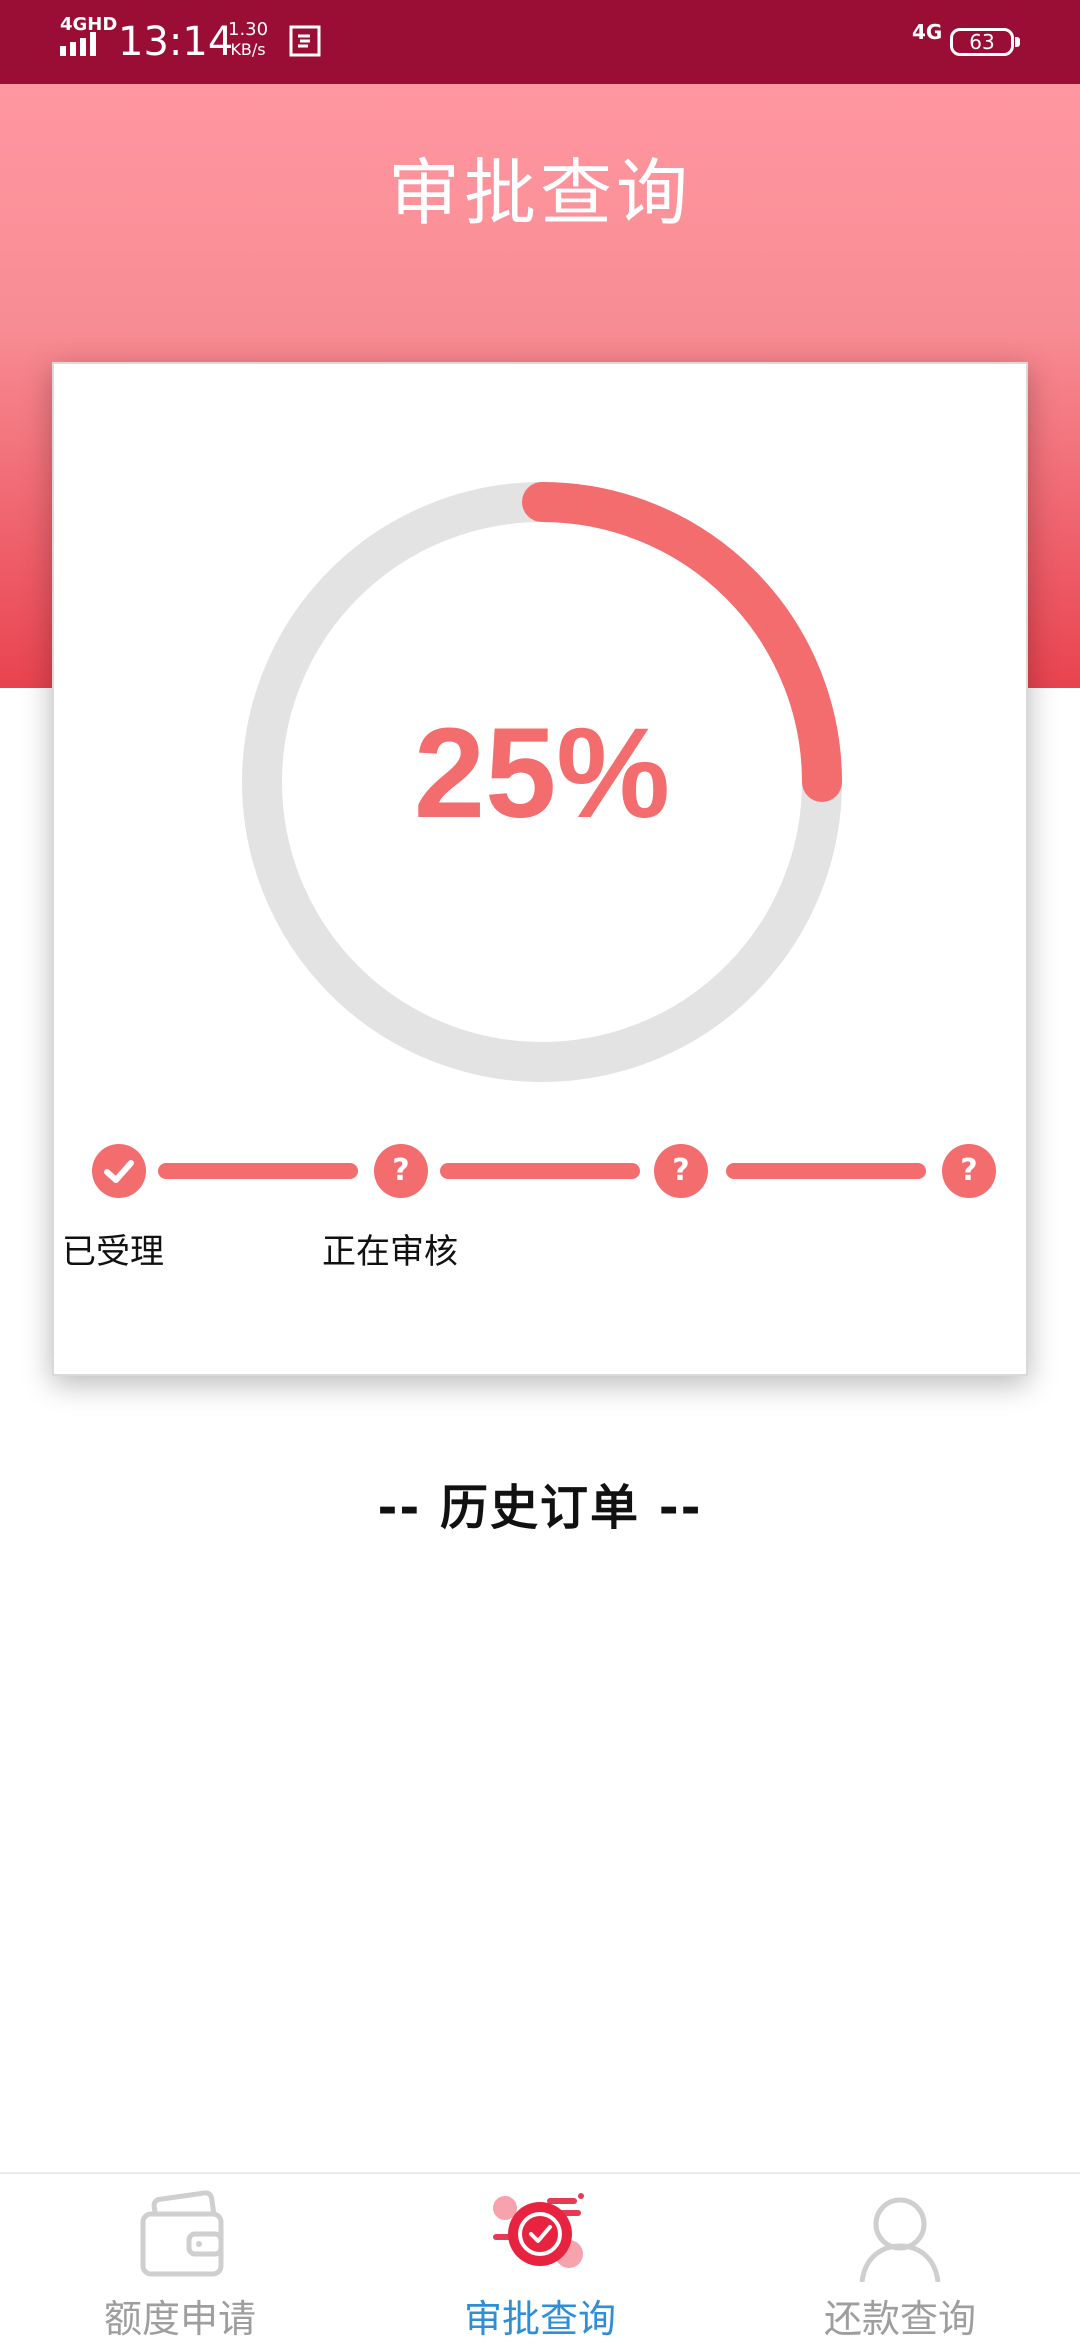 The image size is (1080, 2343). What do you see at coordinates (539, 2319) in the screenshot?
I see `nav-label-approval-query: 审批查询` at bounding box center [539, 2319].